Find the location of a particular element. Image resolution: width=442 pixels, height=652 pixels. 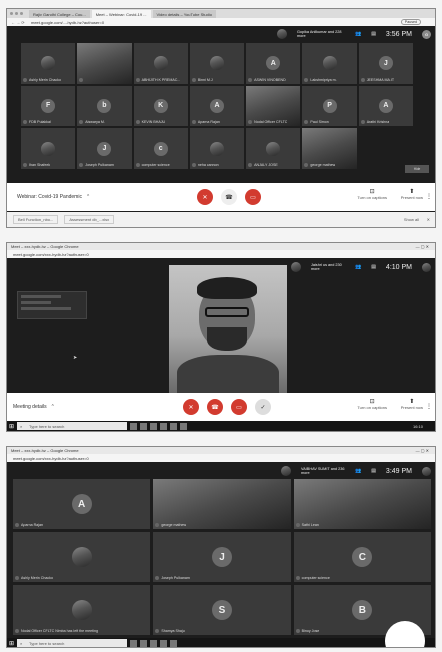

raise-hand-button: ✓ is located at coordinates (263, 407).